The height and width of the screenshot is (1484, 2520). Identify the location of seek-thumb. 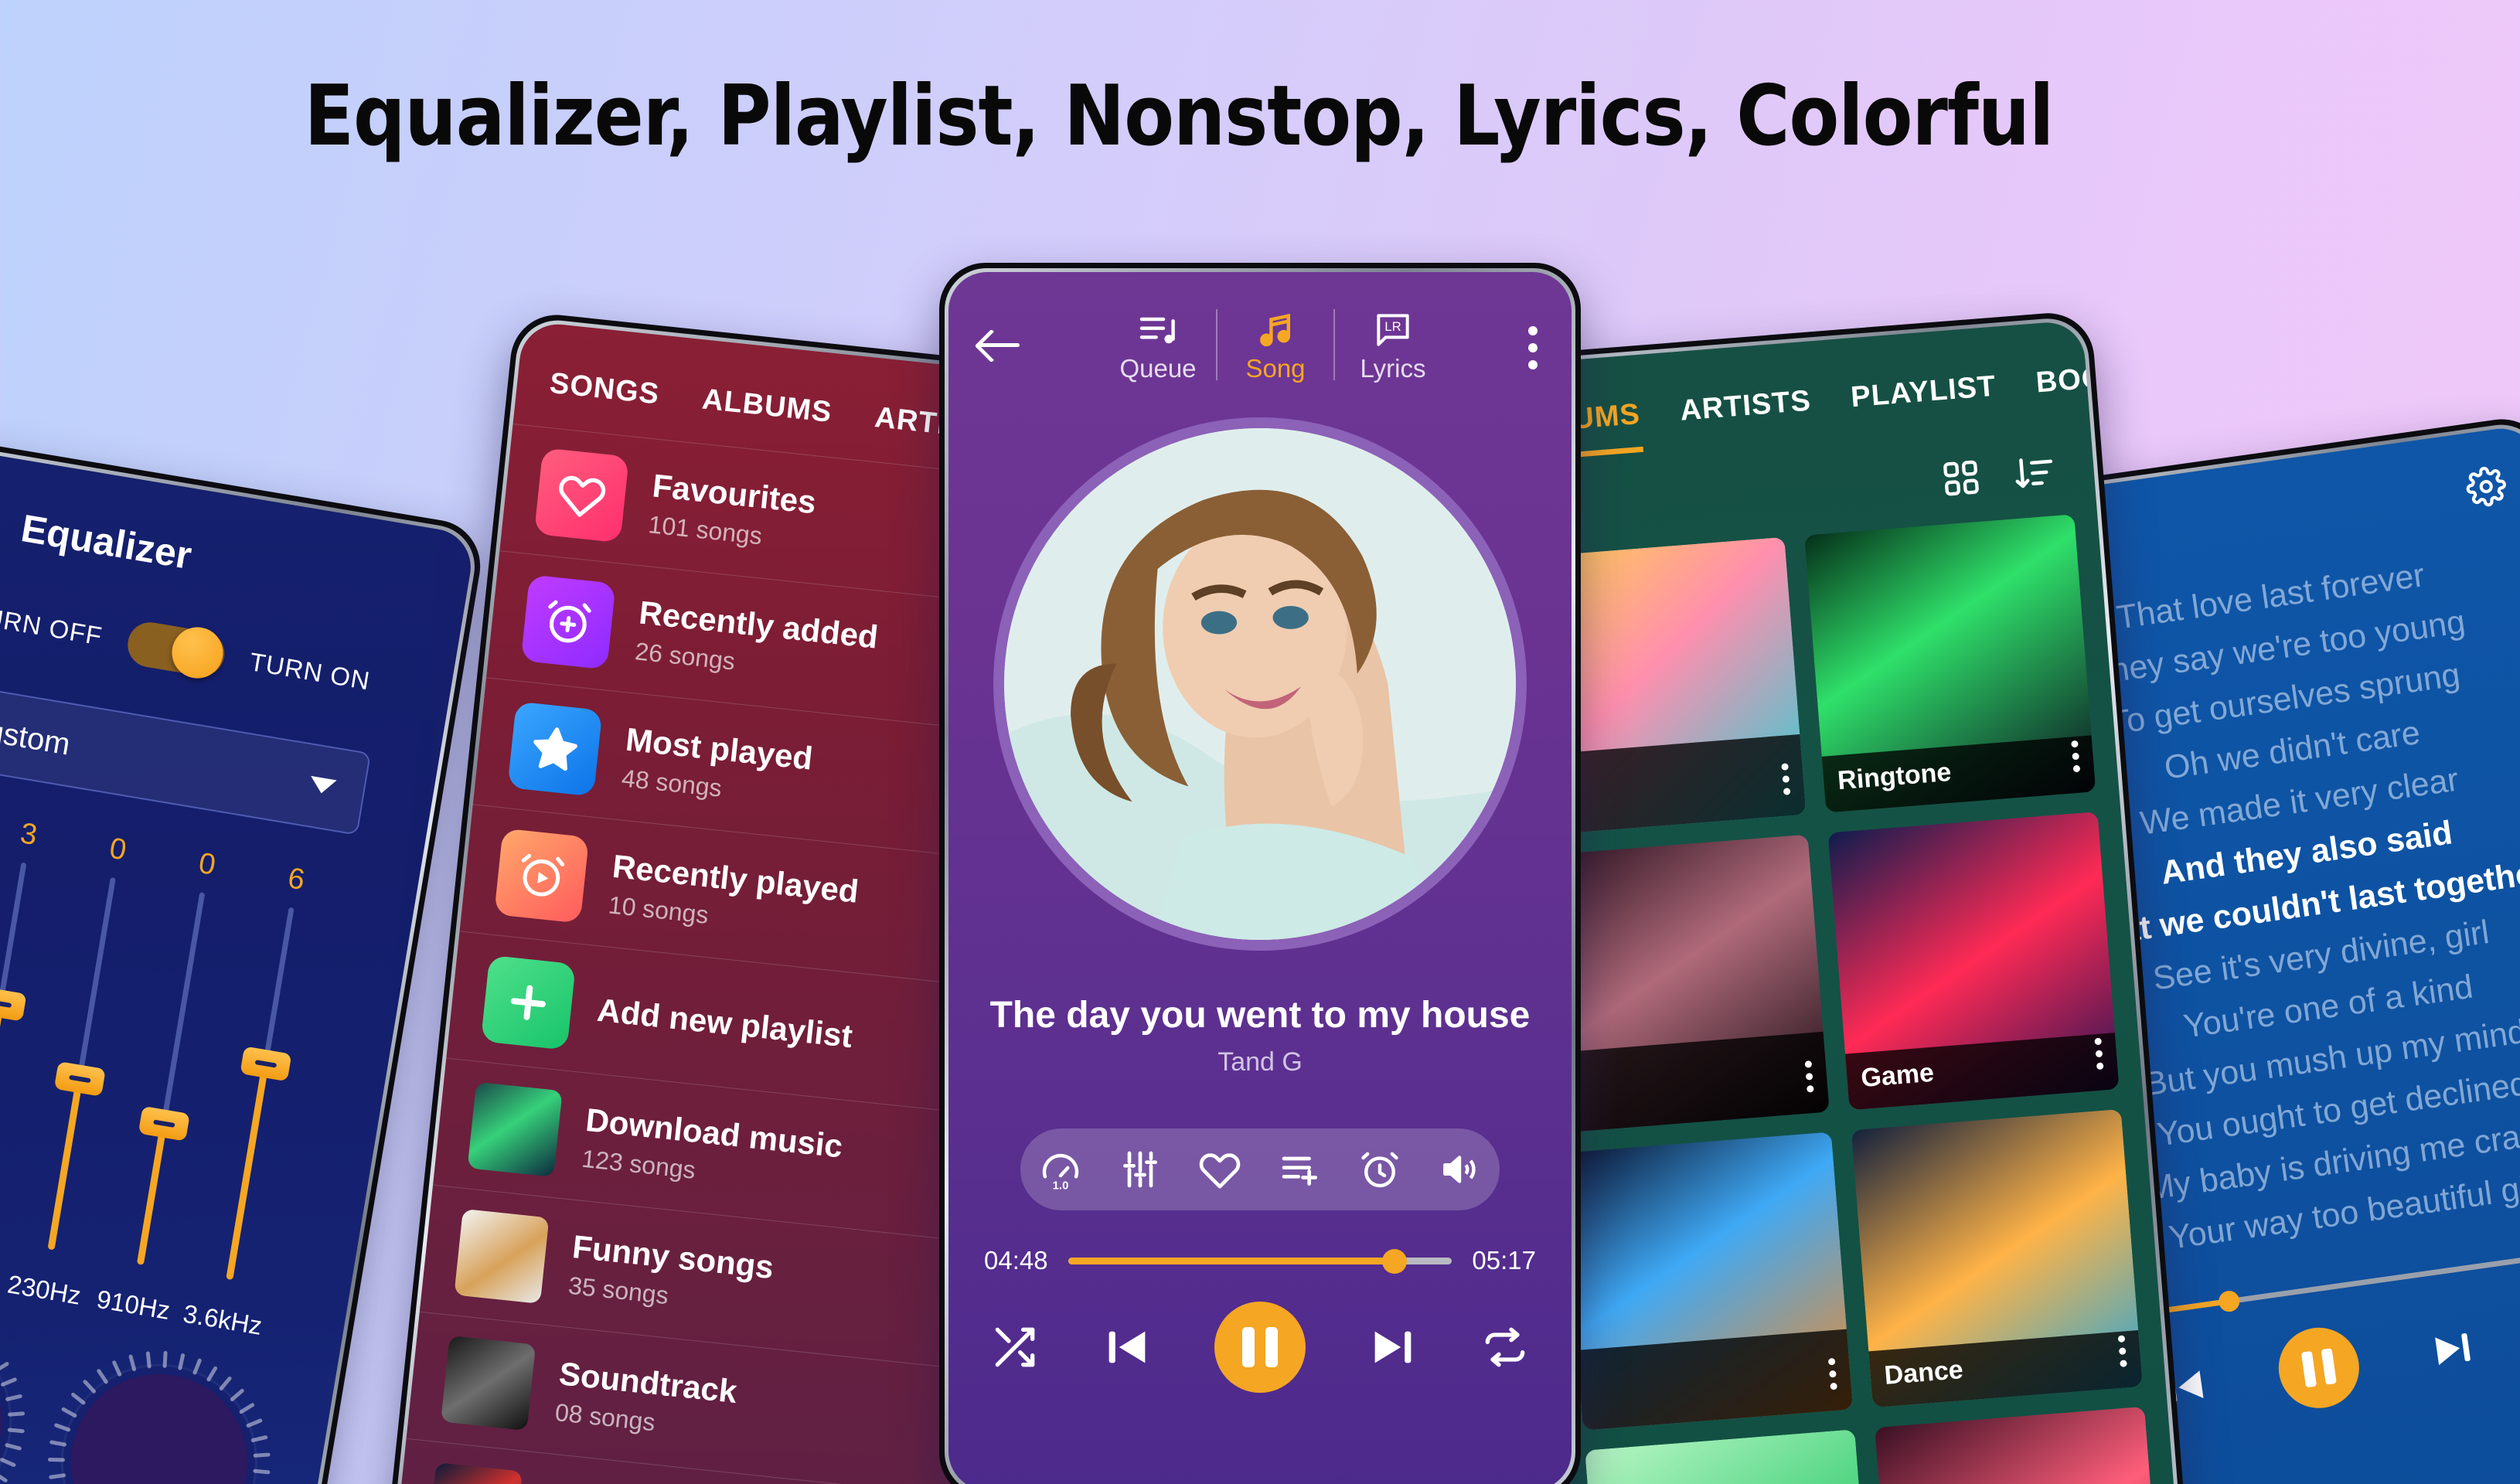
(1394, 1261).